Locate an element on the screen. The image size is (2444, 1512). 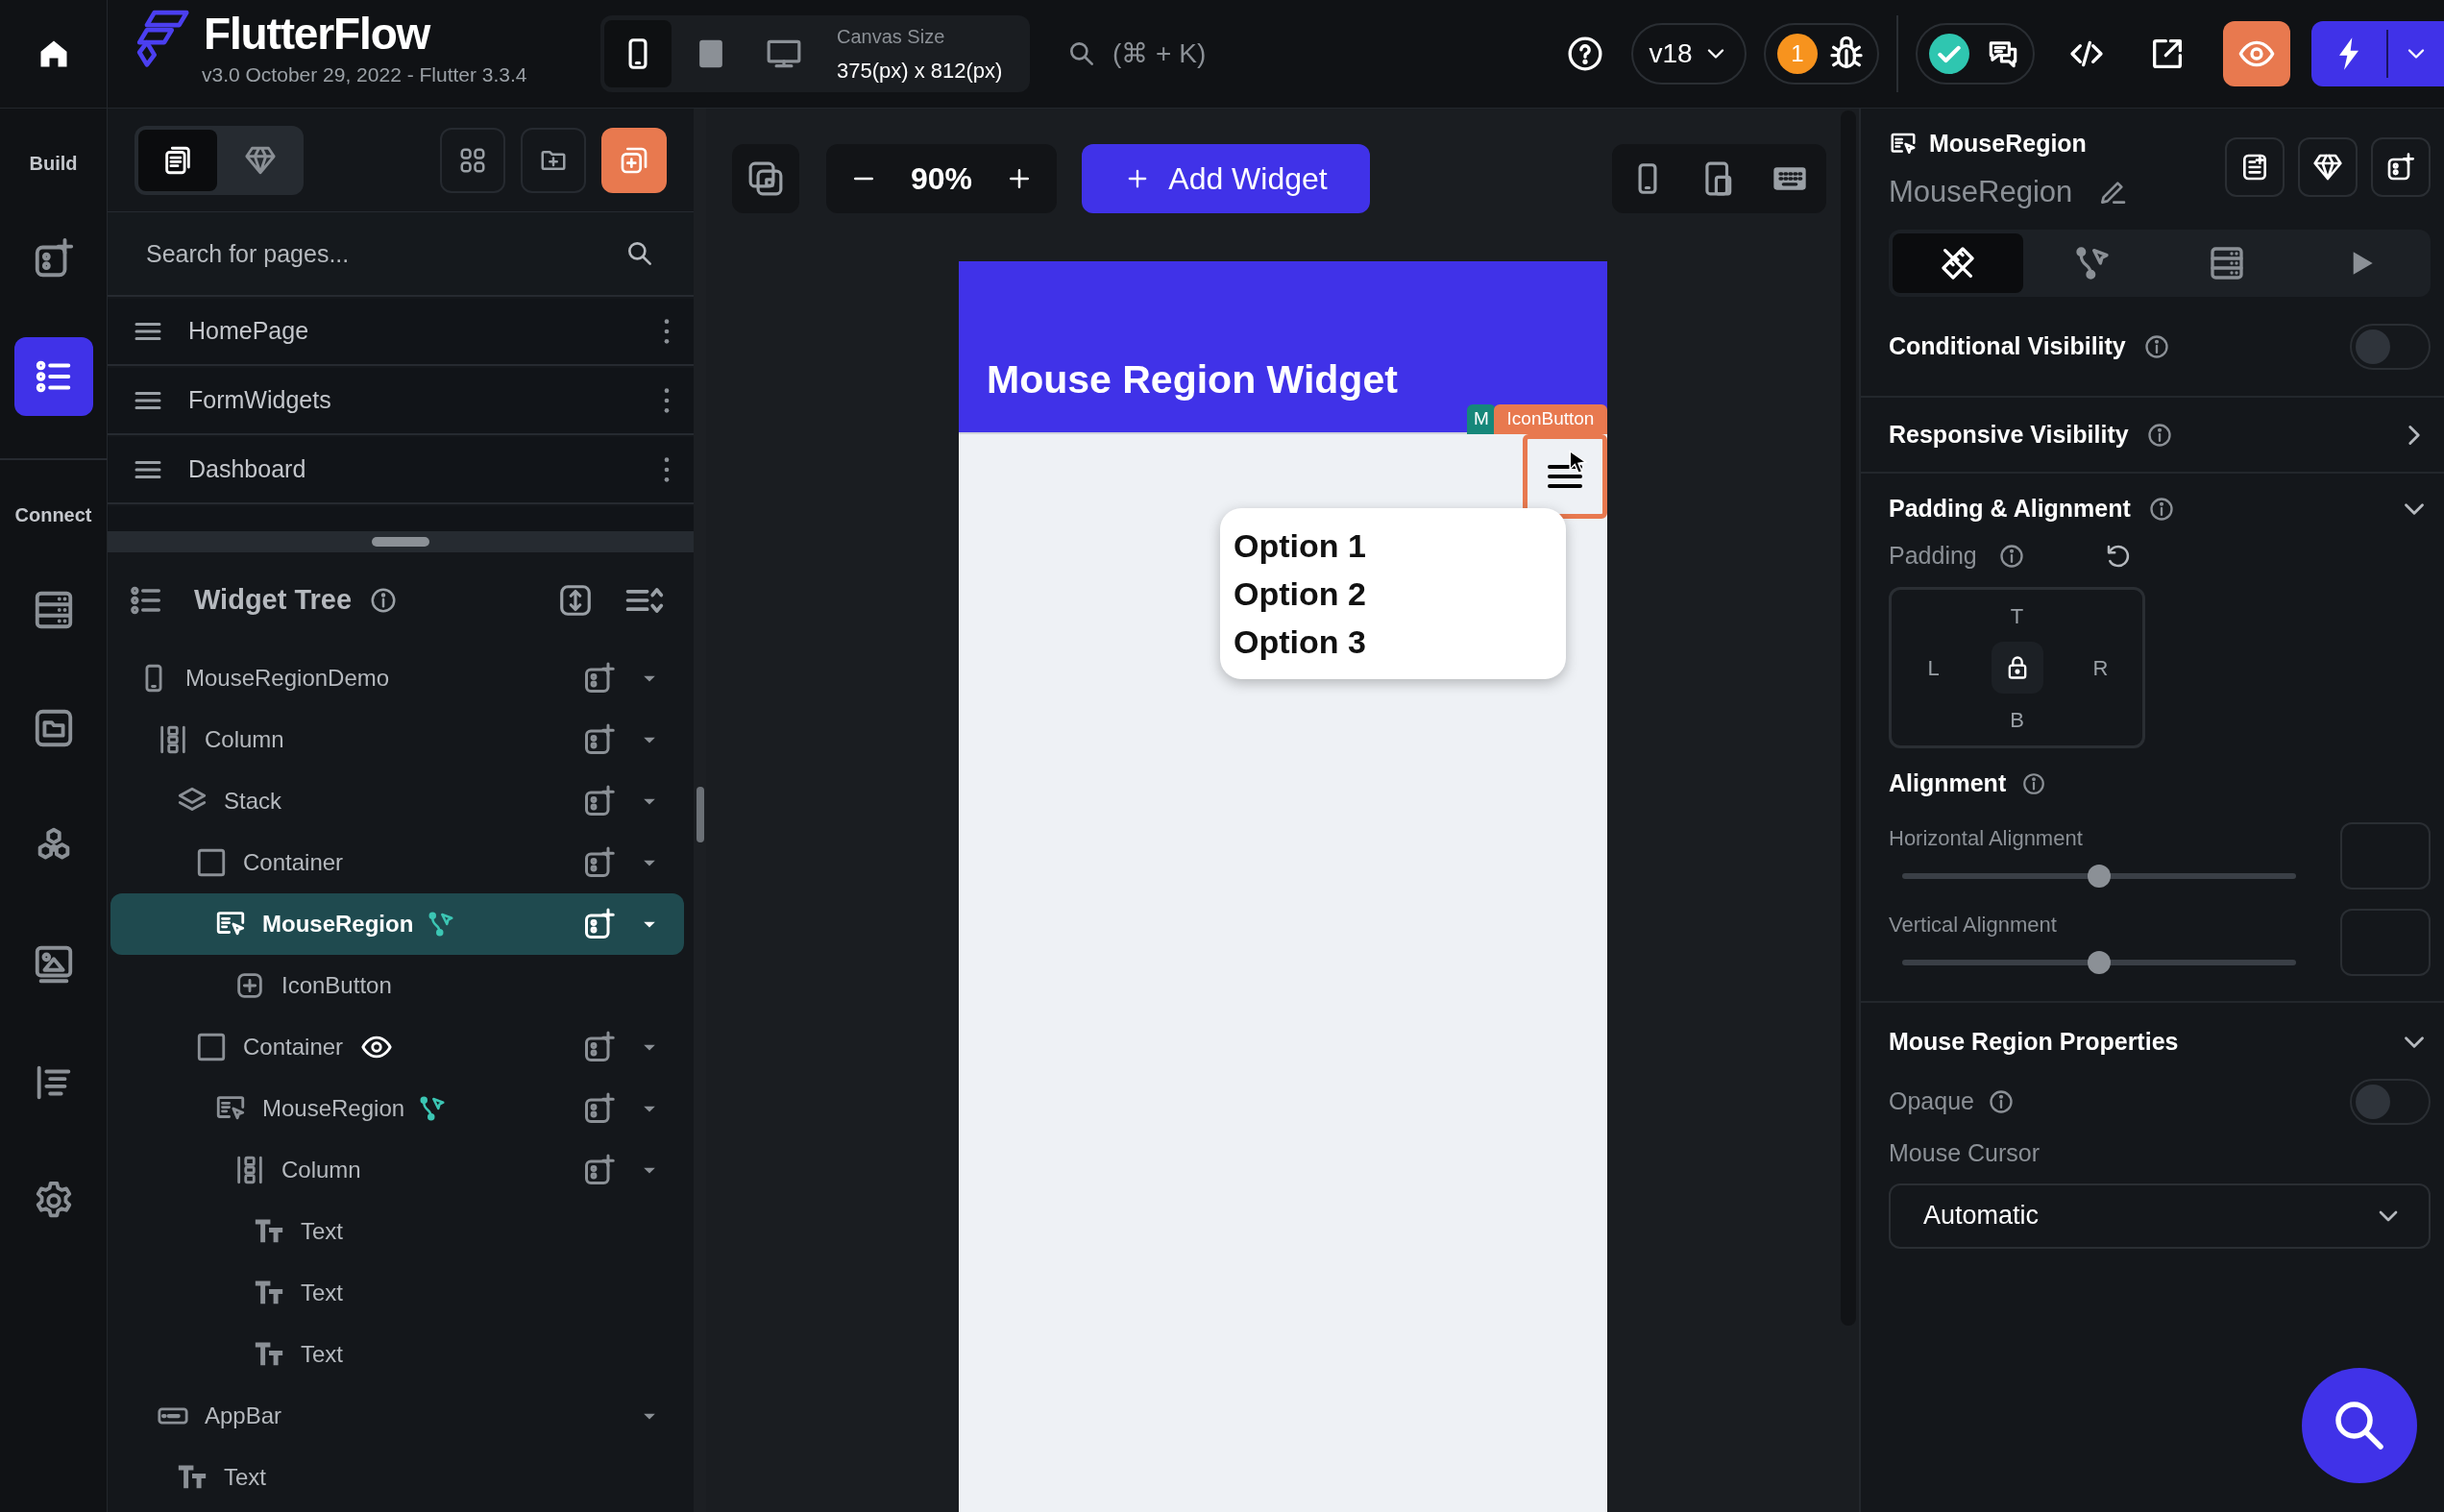
section-label: Build is located at coordinates (53, 164).